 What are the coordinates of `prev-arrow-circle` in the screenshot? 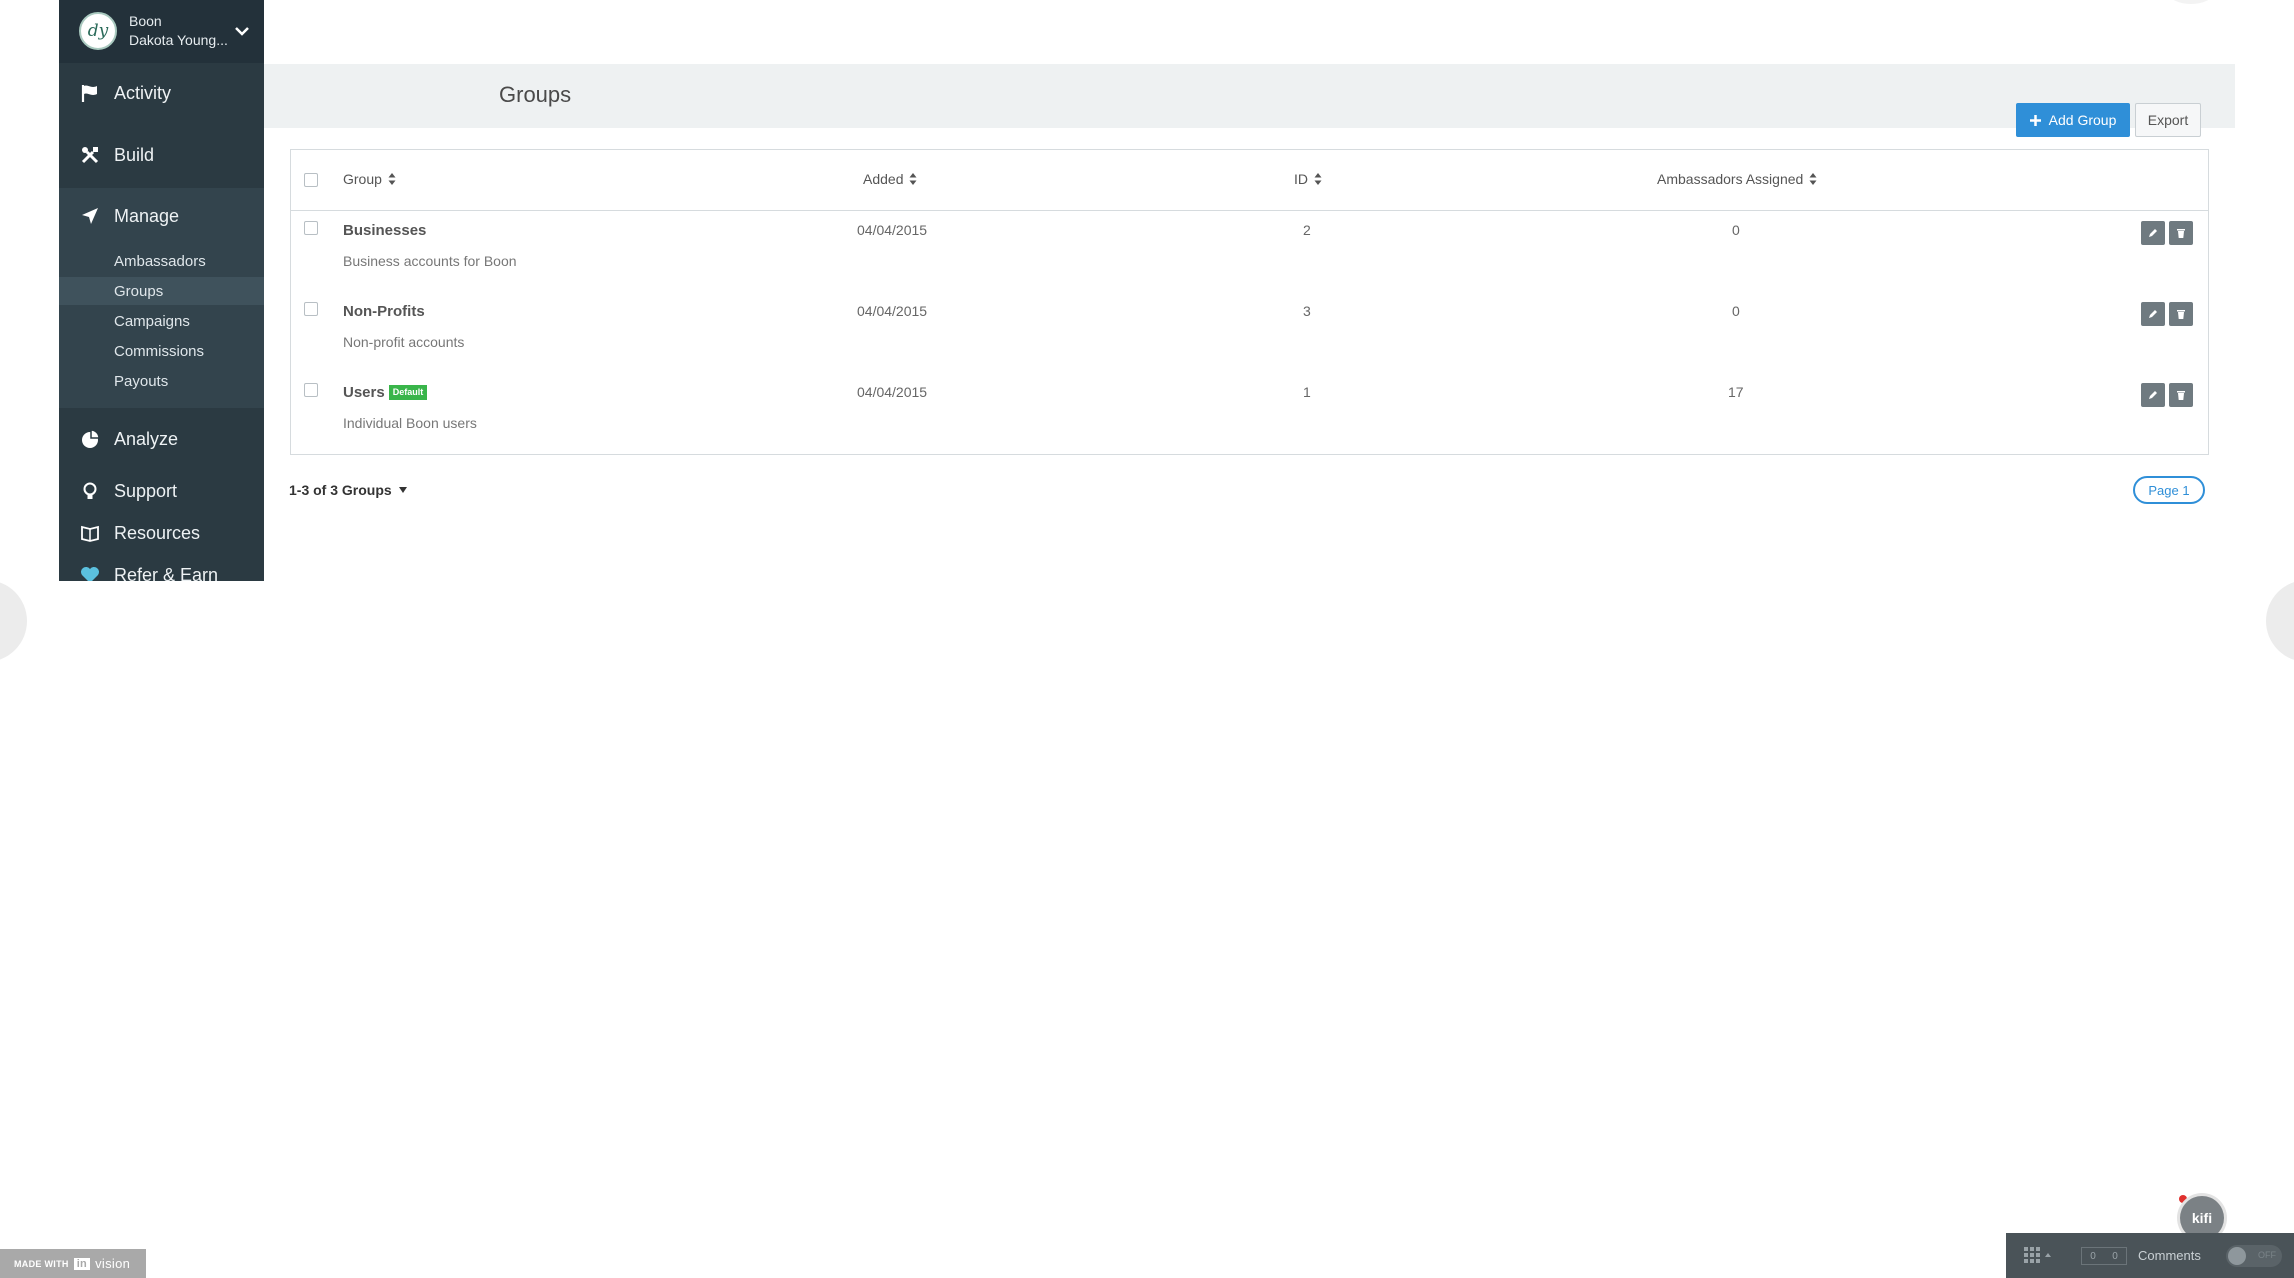 It's located at (13, 621).